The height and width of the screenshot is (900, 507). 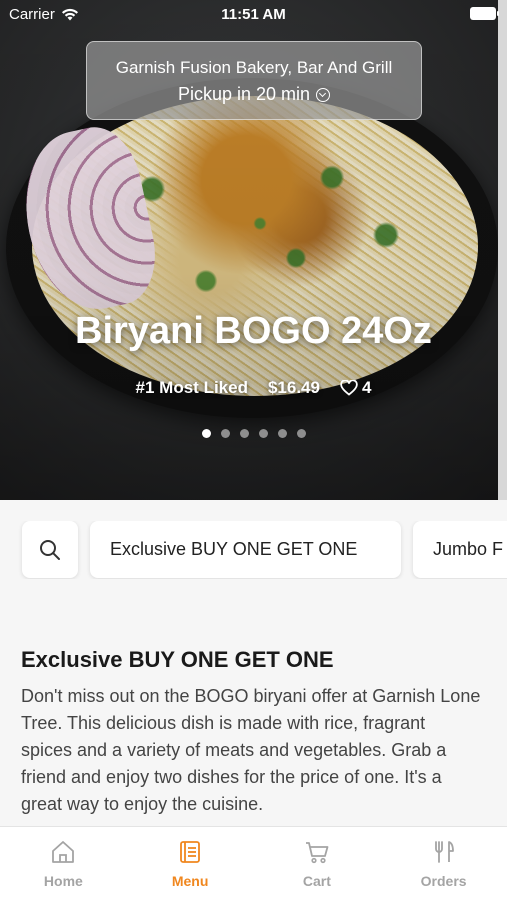 I want to click on status-time: 11:51 AM, so click(x=253, y=14).